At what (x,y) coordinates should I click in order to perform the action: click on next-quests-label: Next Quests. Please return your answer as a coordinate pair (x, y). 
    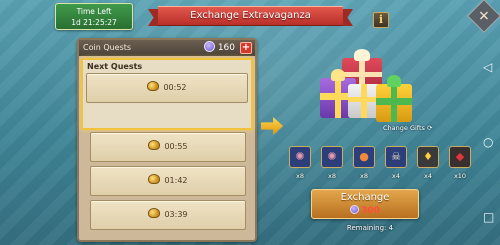
    Looking at the image, I should click on (115, 66).